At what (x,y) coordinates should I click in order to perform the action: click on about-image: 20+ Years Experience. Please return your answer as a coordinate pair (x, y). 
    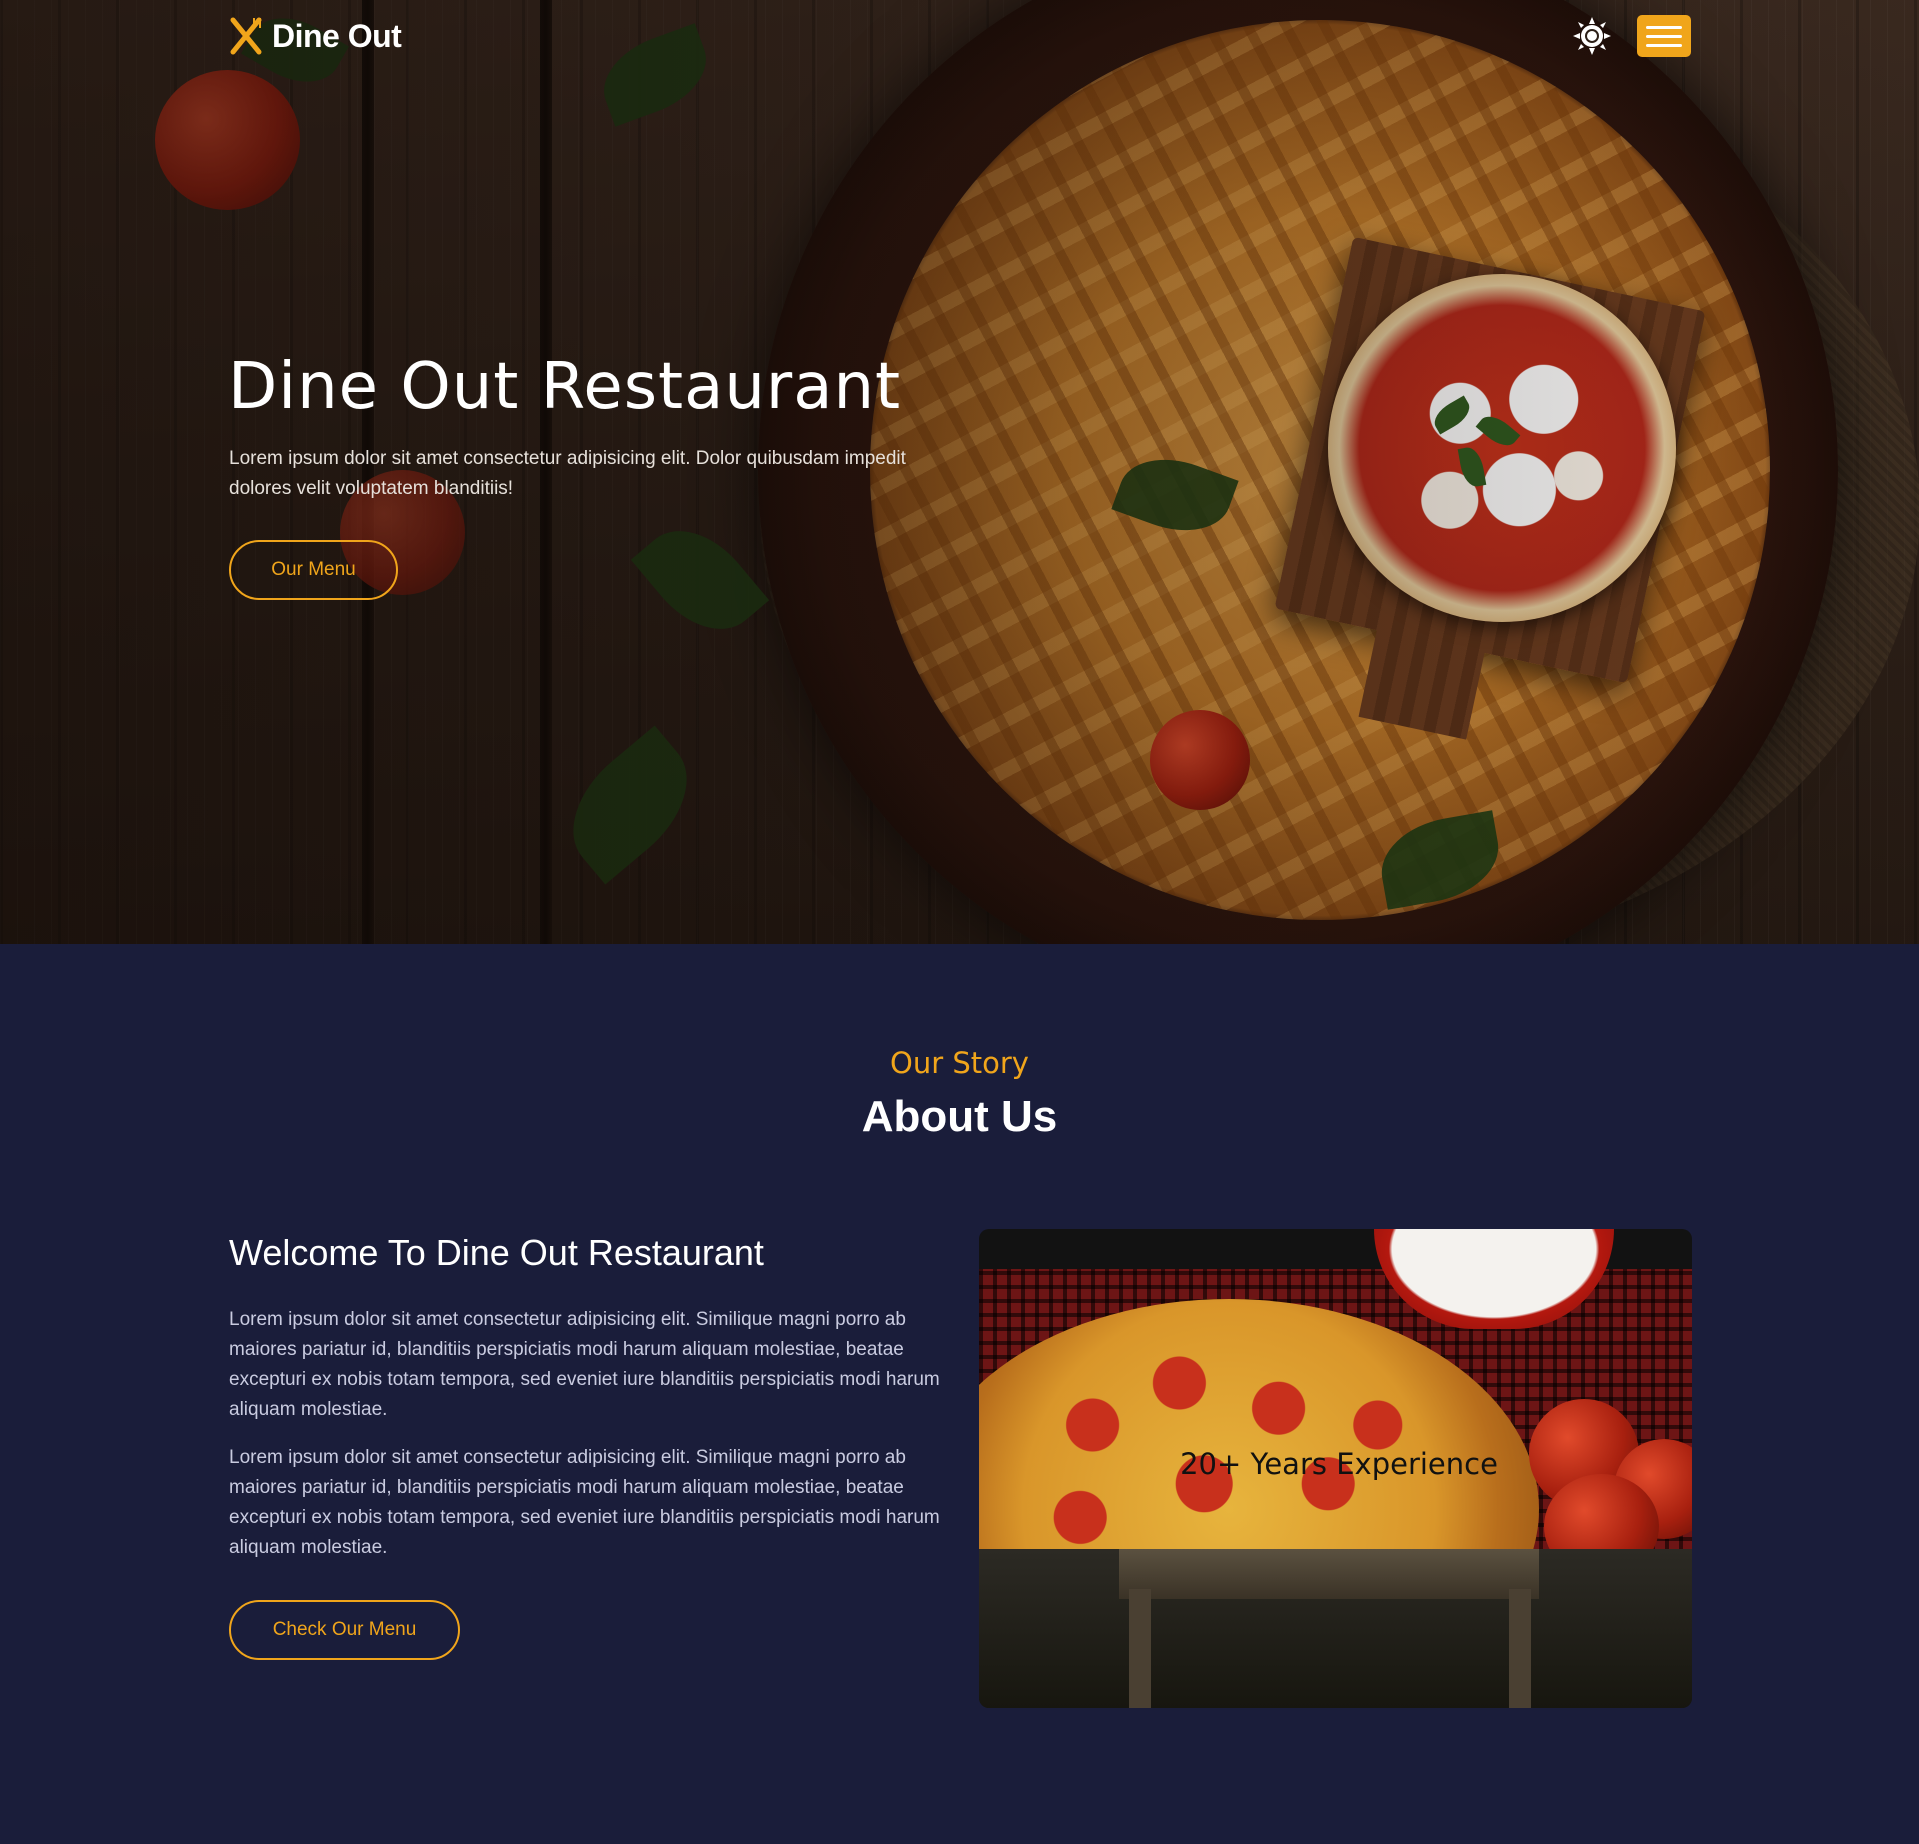
    Looking at the image, I should click on (1335, 1468).